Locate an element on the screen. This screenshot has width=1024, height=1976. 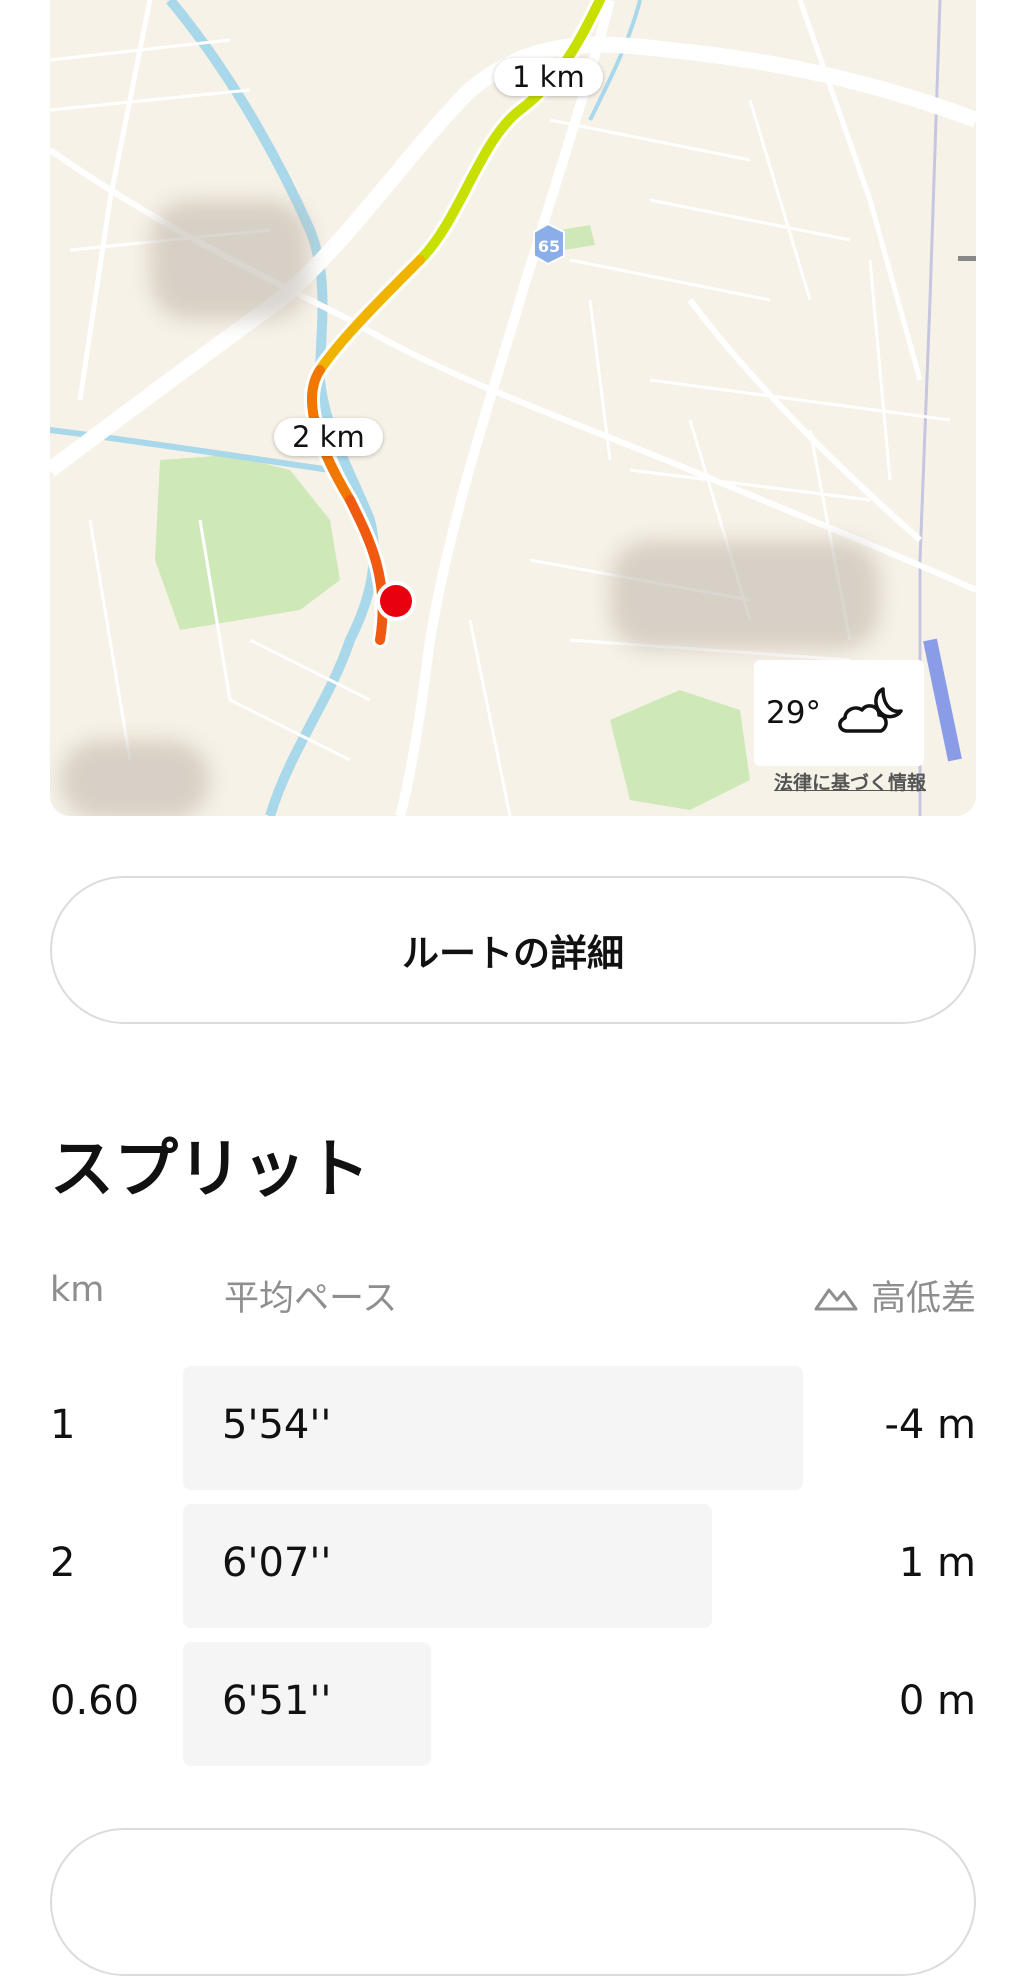
km-marker-1: 1 km is located at coordinates (548, 77).